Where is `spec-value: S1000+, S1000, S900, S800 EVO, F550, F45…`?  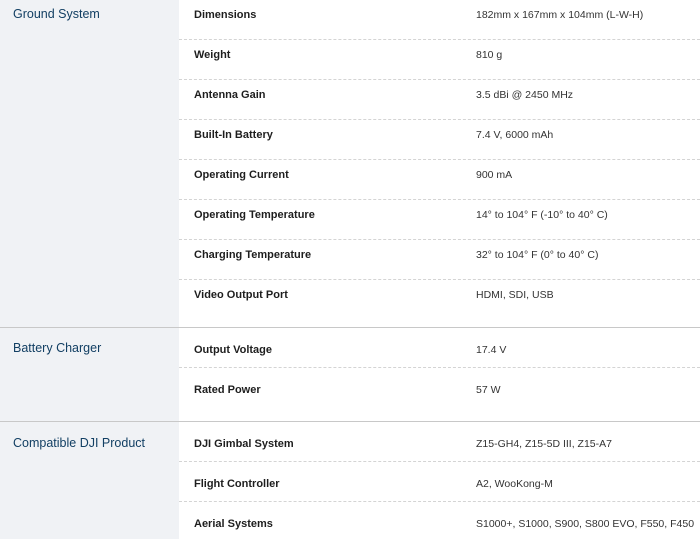 spec-value: S1000+, S1000, S900, S800 EVO, F550, F45… is located at coordinates (585, 524).